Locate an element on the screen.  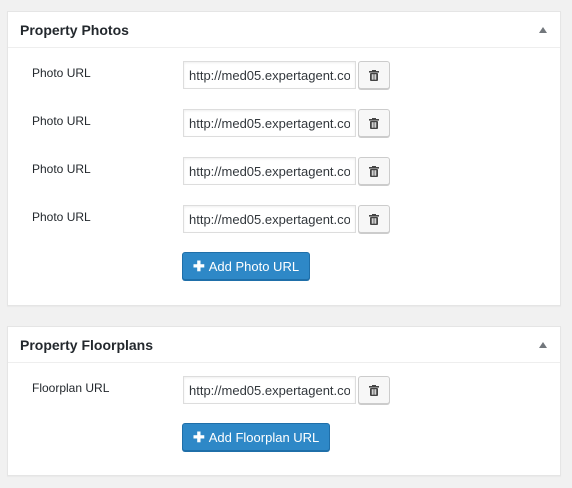
add-floorplan-url-label: Add Floorplan URL is located at coordinates (264, 437).